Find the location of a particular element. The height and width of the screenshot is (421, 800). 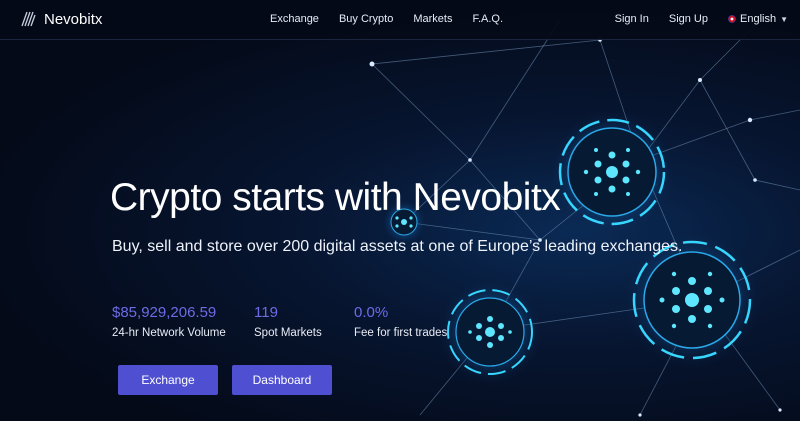

brand-name: Nevobitx is located at coordinates (73, 19).